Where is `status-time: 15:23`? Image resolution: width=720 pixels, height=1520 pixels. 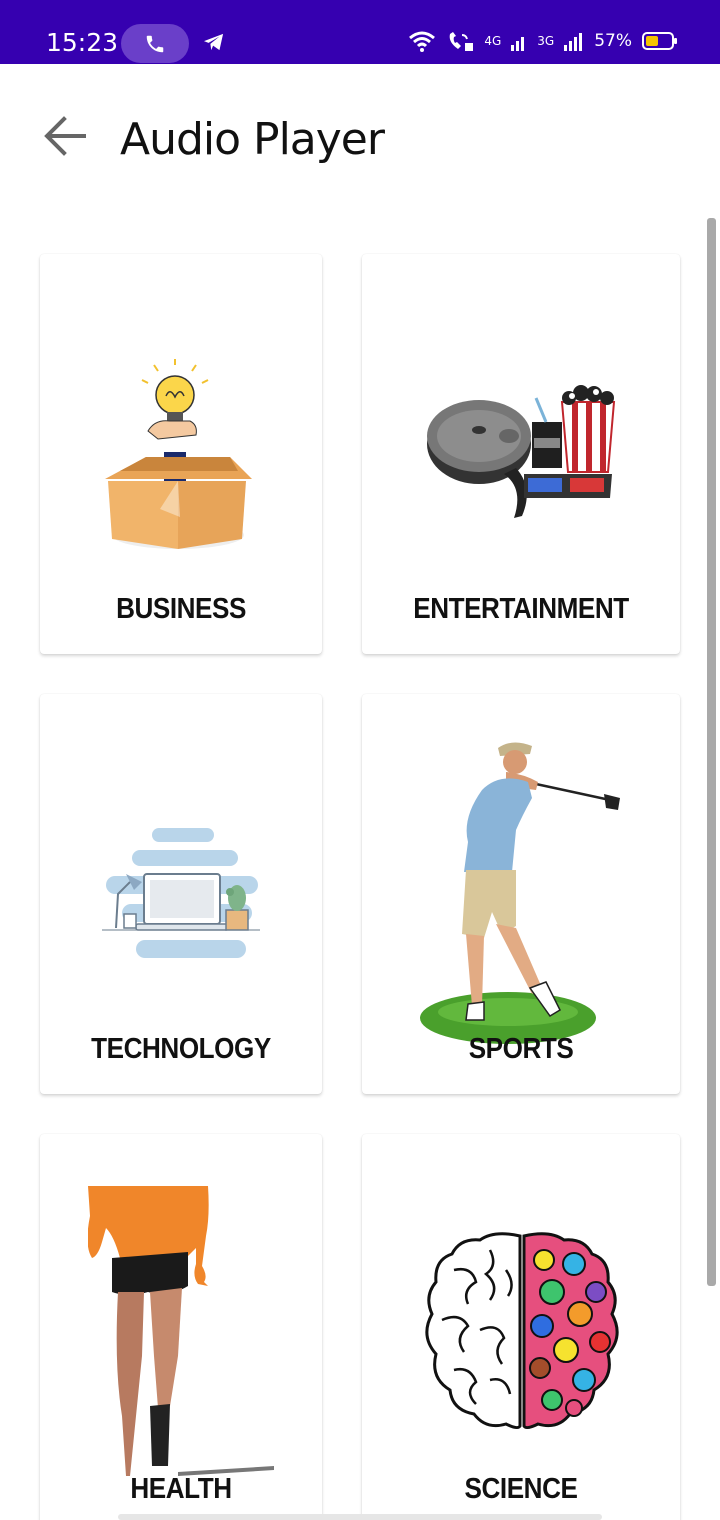
status-time: 15:23 is located at coordinates (82, 42).